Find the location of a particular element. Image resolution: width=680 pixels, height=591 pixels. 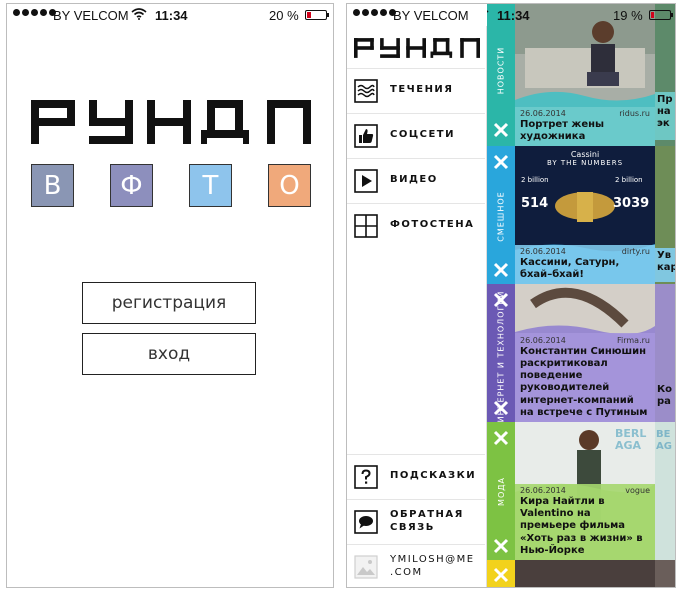

card-title: Портрет жены художника is located at coordinates (562, 130).